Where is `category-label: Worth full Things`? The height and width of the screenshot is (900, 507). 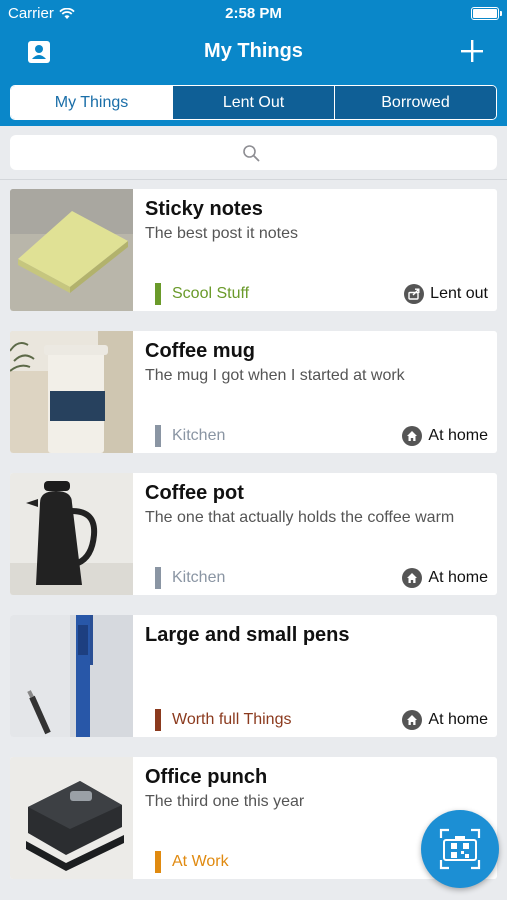 category-label: Worth full Things is located at coordinates (232, 719).